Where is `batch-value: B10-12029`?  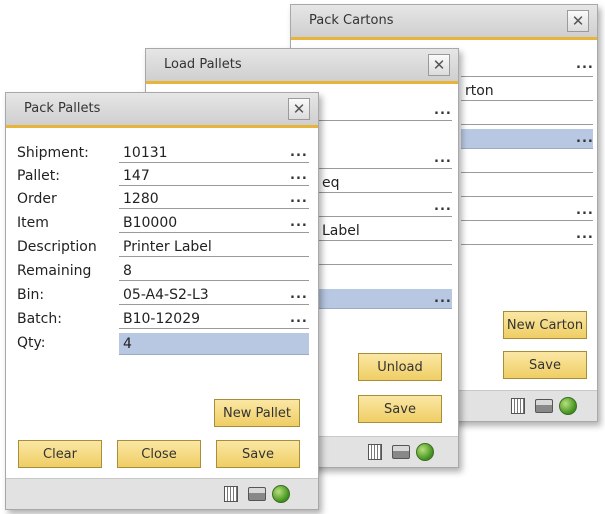
batch-value: B10-12029 is located at coordinates (162, 319).